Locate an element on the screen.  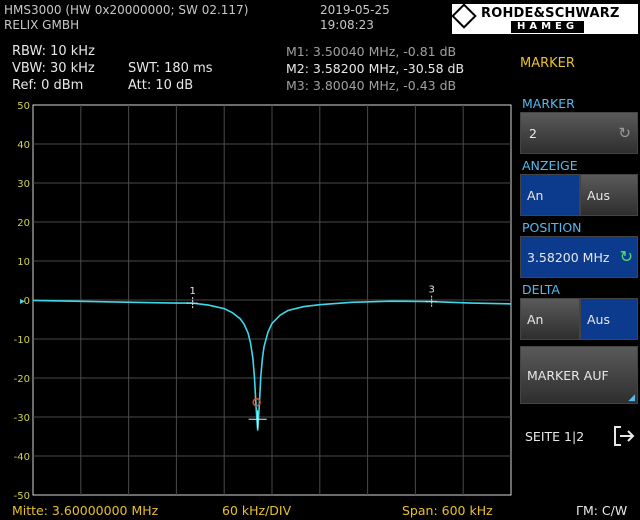
delta-off-button: Aus is located at coordinates (609, 319).